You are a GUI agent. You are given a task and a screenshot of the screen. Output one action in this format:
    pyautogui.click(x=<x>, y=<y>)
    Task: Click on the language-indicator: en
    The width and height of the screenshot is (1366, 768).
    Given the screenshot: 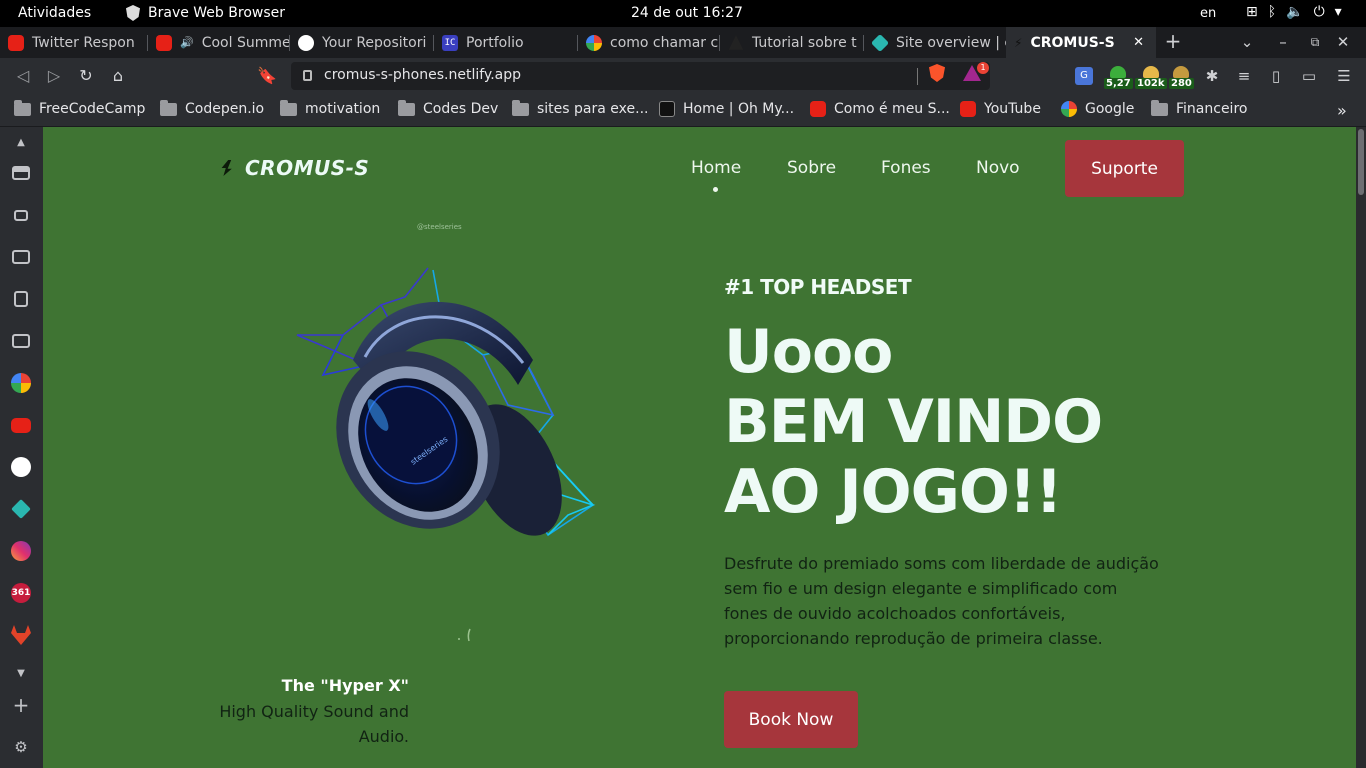 What is the action you would take?
    pyautogui.click(x=1208, y=13)
    